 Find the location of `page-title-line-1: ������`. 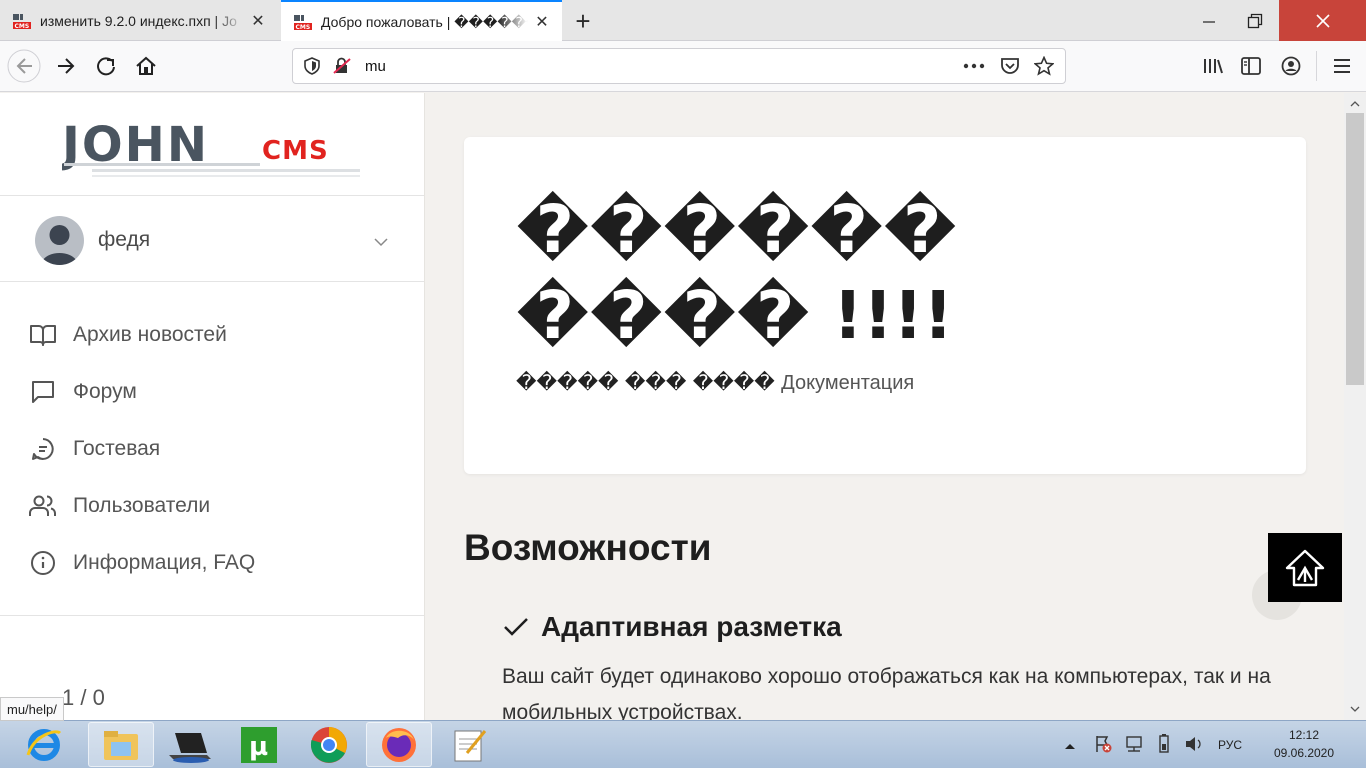

page-title-line-1: ������ is located at coordinates (736, 229).